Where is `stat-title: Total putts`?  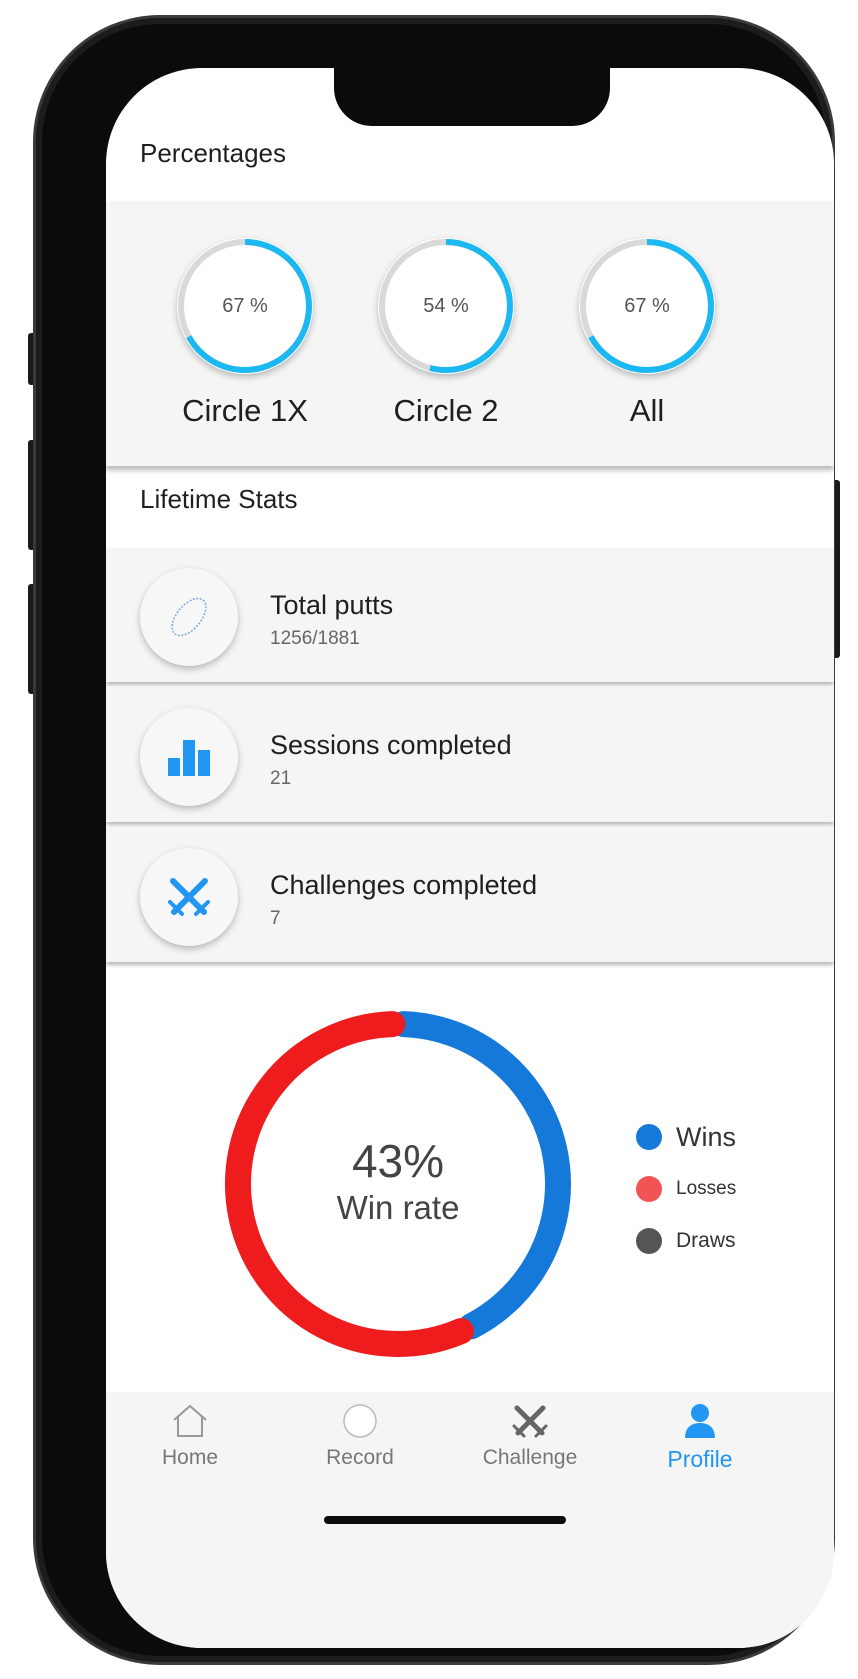 stat-title: Total putts is located at coordinates (332, 605).